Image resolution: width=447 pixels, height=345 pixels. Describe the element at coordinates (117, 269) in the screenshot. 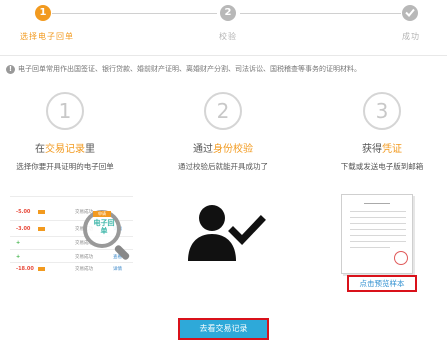

I see `tx-link: 详情` at that location.